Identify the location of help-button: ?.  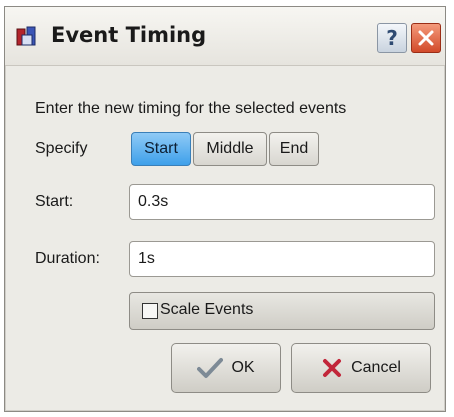
(392, 38).